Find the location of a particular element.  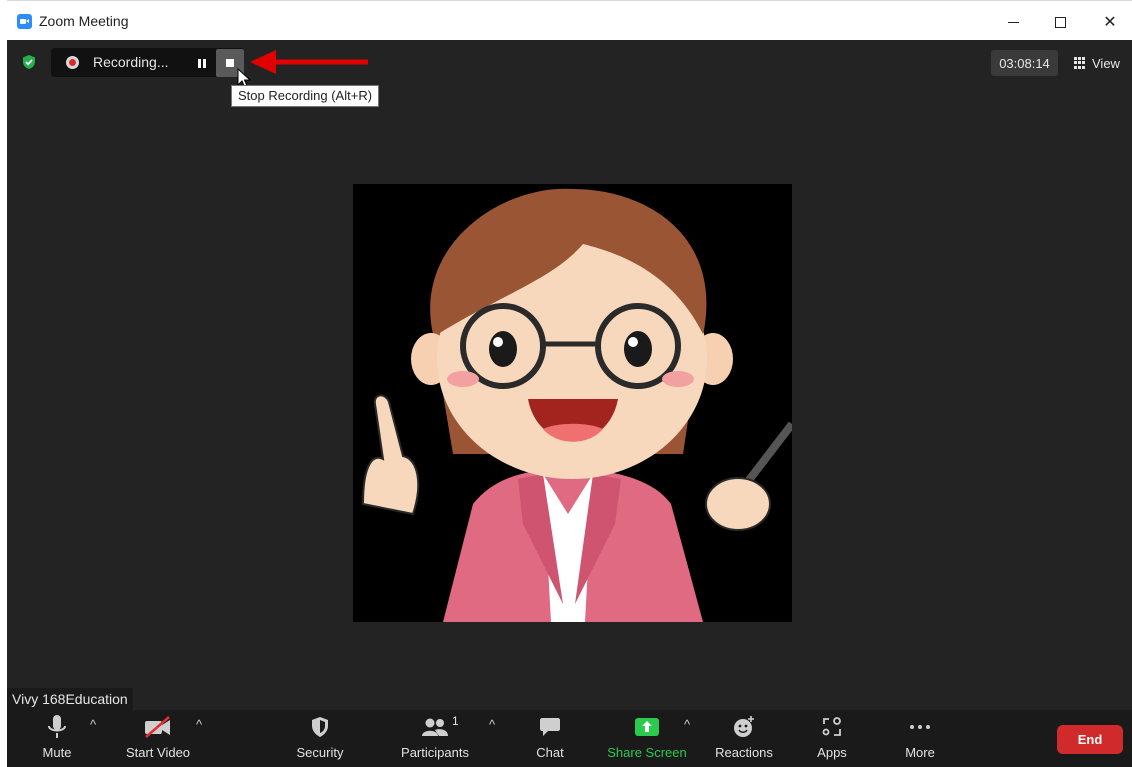

chat-bubble-icon is located at coordinates (550, 727).